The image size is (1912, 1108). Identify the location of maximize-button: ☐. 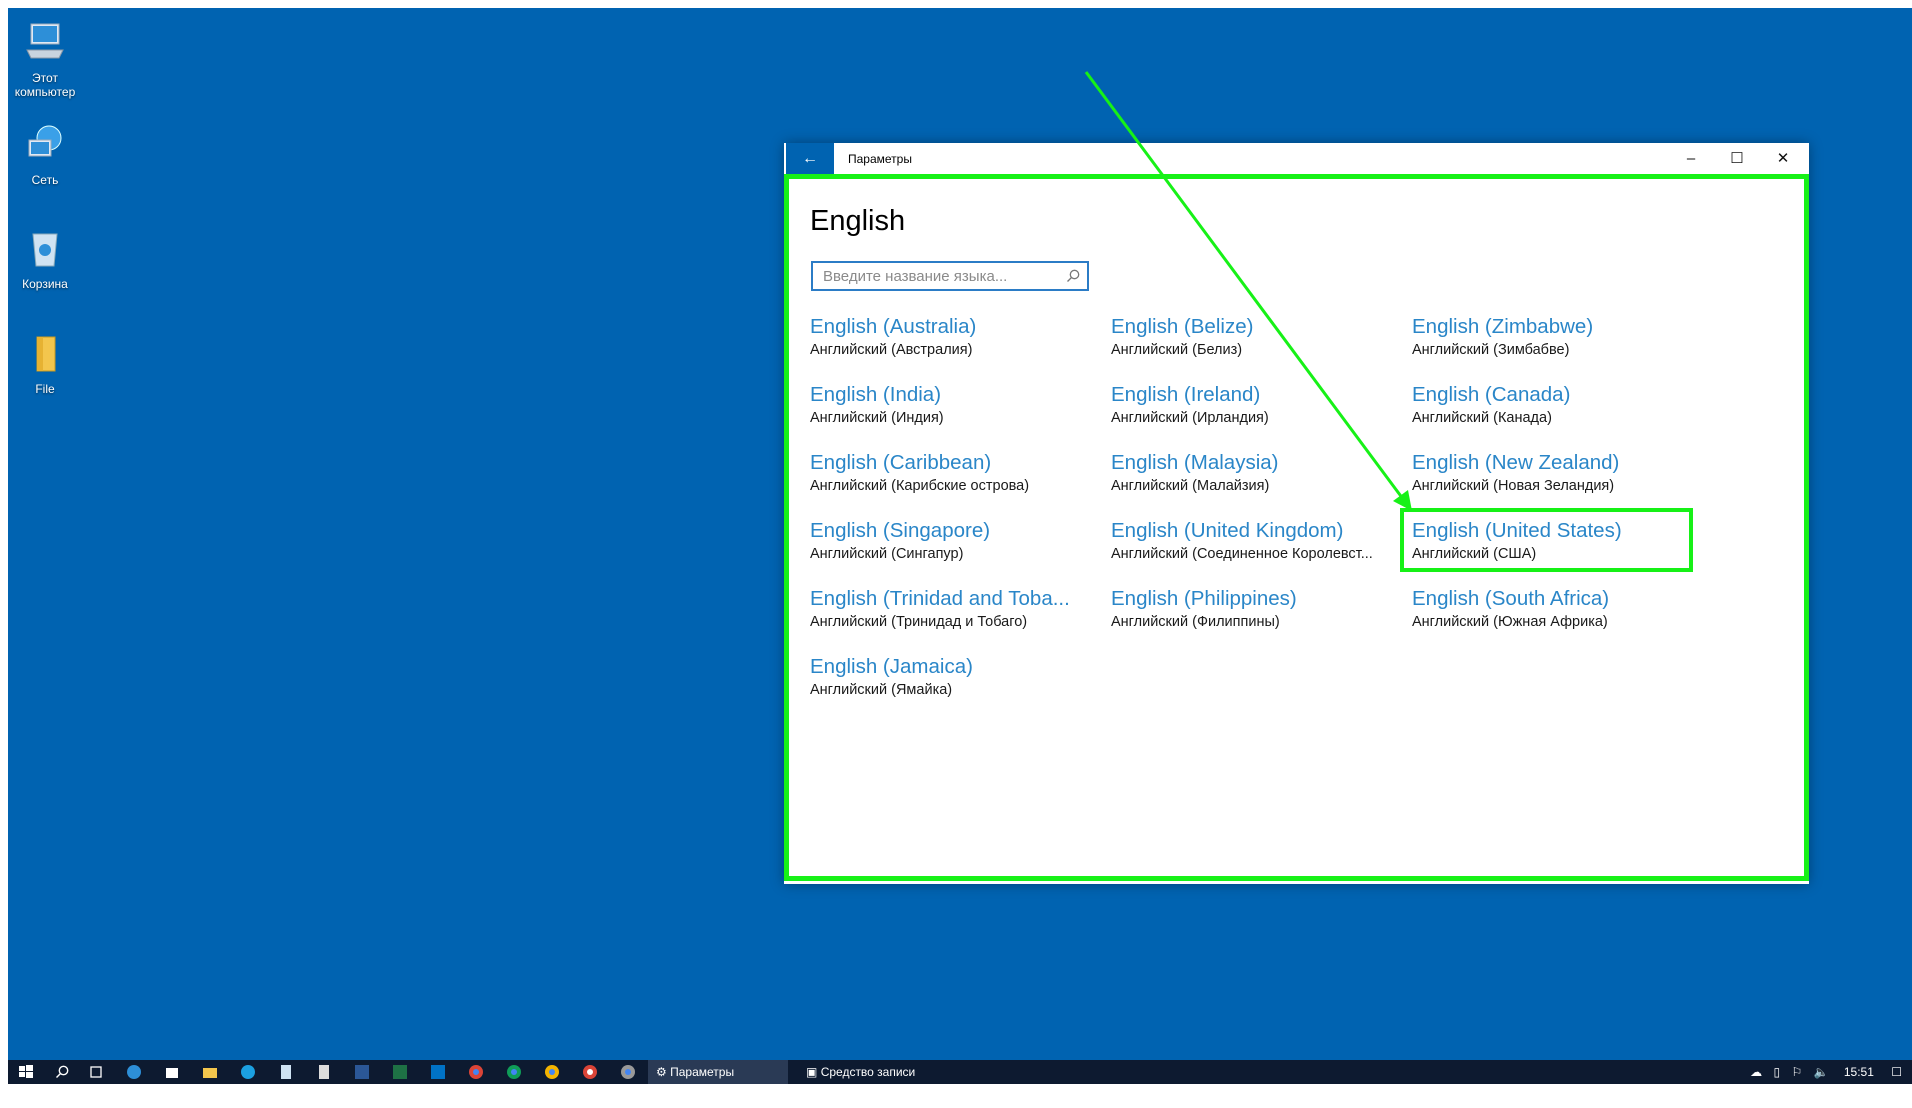
(1737, 159).